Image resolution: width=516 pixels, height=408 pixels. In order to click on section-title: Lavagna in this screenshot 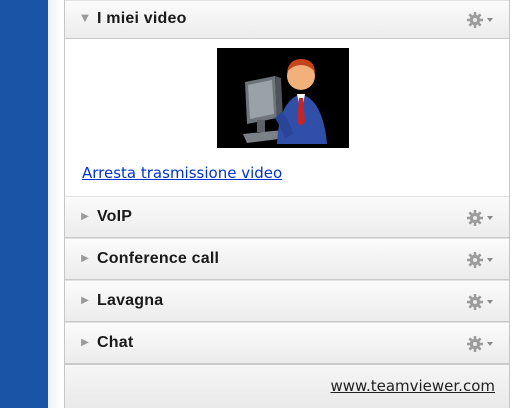, I will do `click(130, 300)`.